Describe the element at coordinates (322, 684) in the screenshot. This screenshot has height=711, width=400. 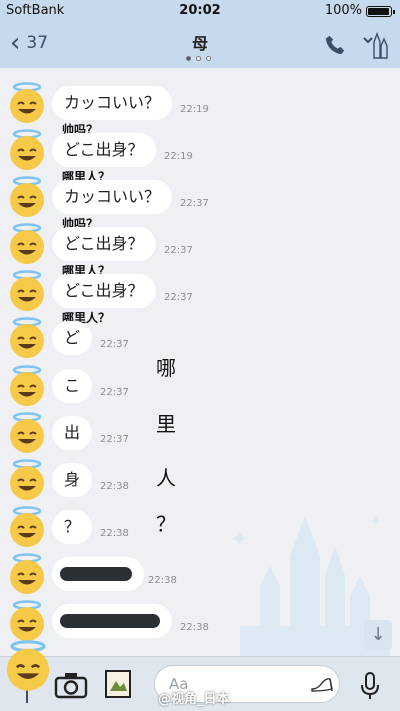
I see `glass-slipper-icon` at that location.